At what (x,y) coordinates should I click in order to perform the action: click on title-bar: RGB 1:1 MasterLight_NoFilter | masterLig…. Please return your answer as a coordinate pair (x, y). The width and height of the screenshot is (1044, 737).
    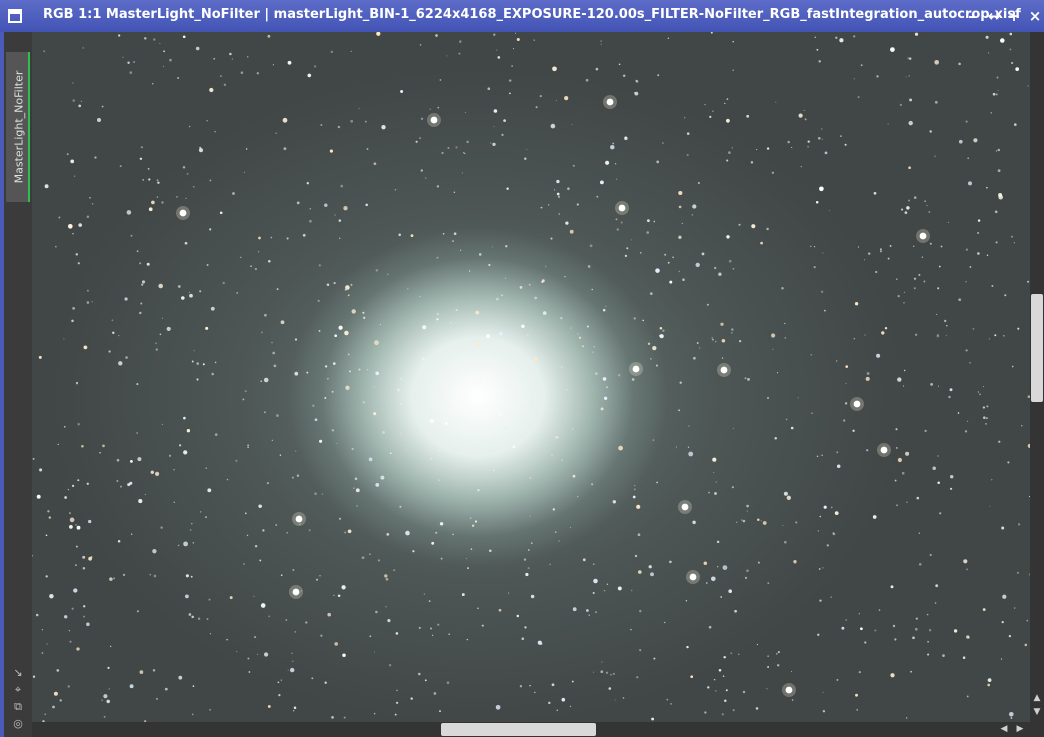
    Looking at the image, I should click on (522, 16).